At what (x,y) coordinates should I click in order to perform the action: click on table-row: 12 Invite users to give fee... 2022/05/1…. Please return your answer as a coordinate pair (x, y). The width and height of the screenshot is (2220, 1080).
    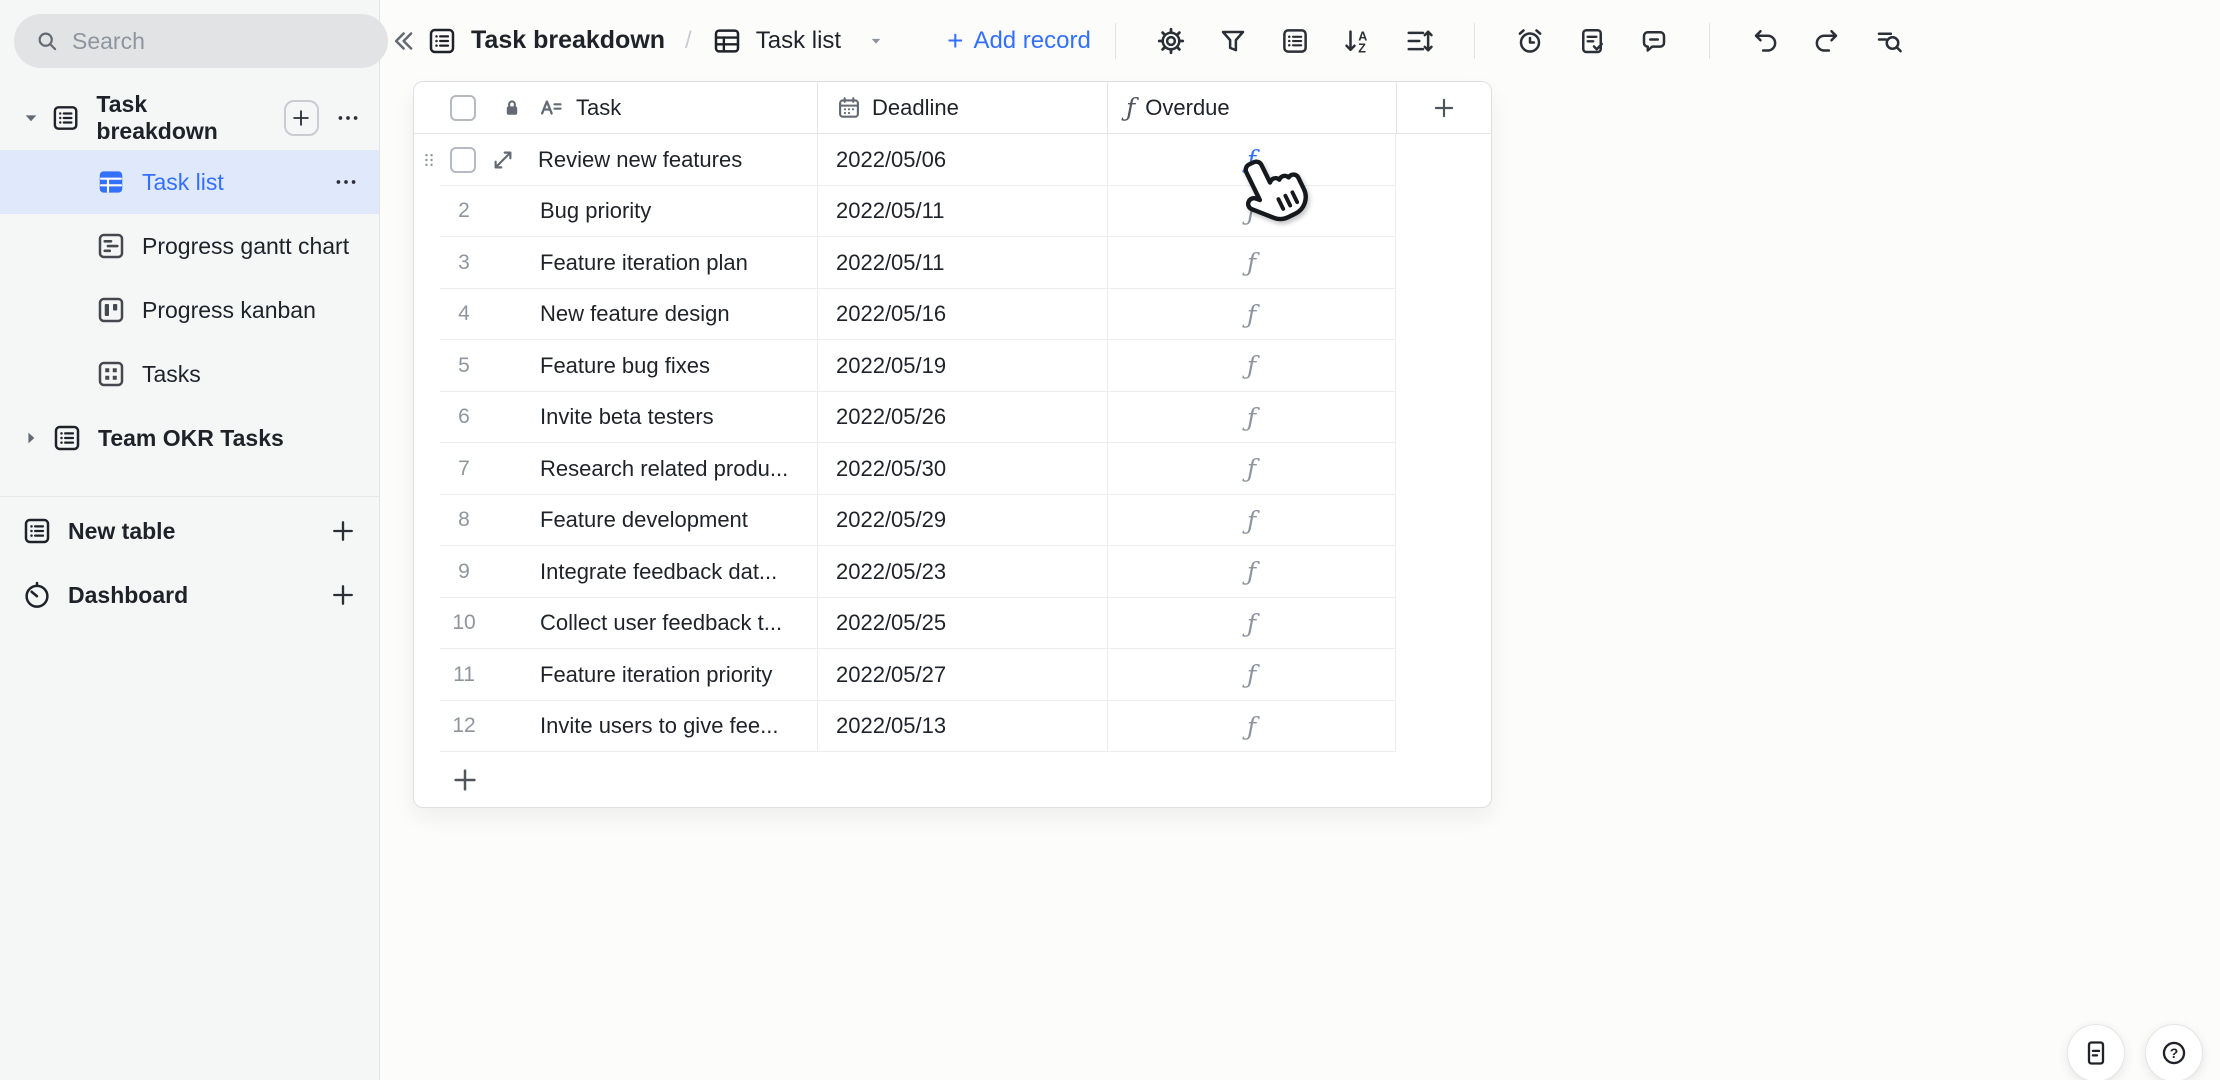
    Looking at the image, I should click on (952, 726).